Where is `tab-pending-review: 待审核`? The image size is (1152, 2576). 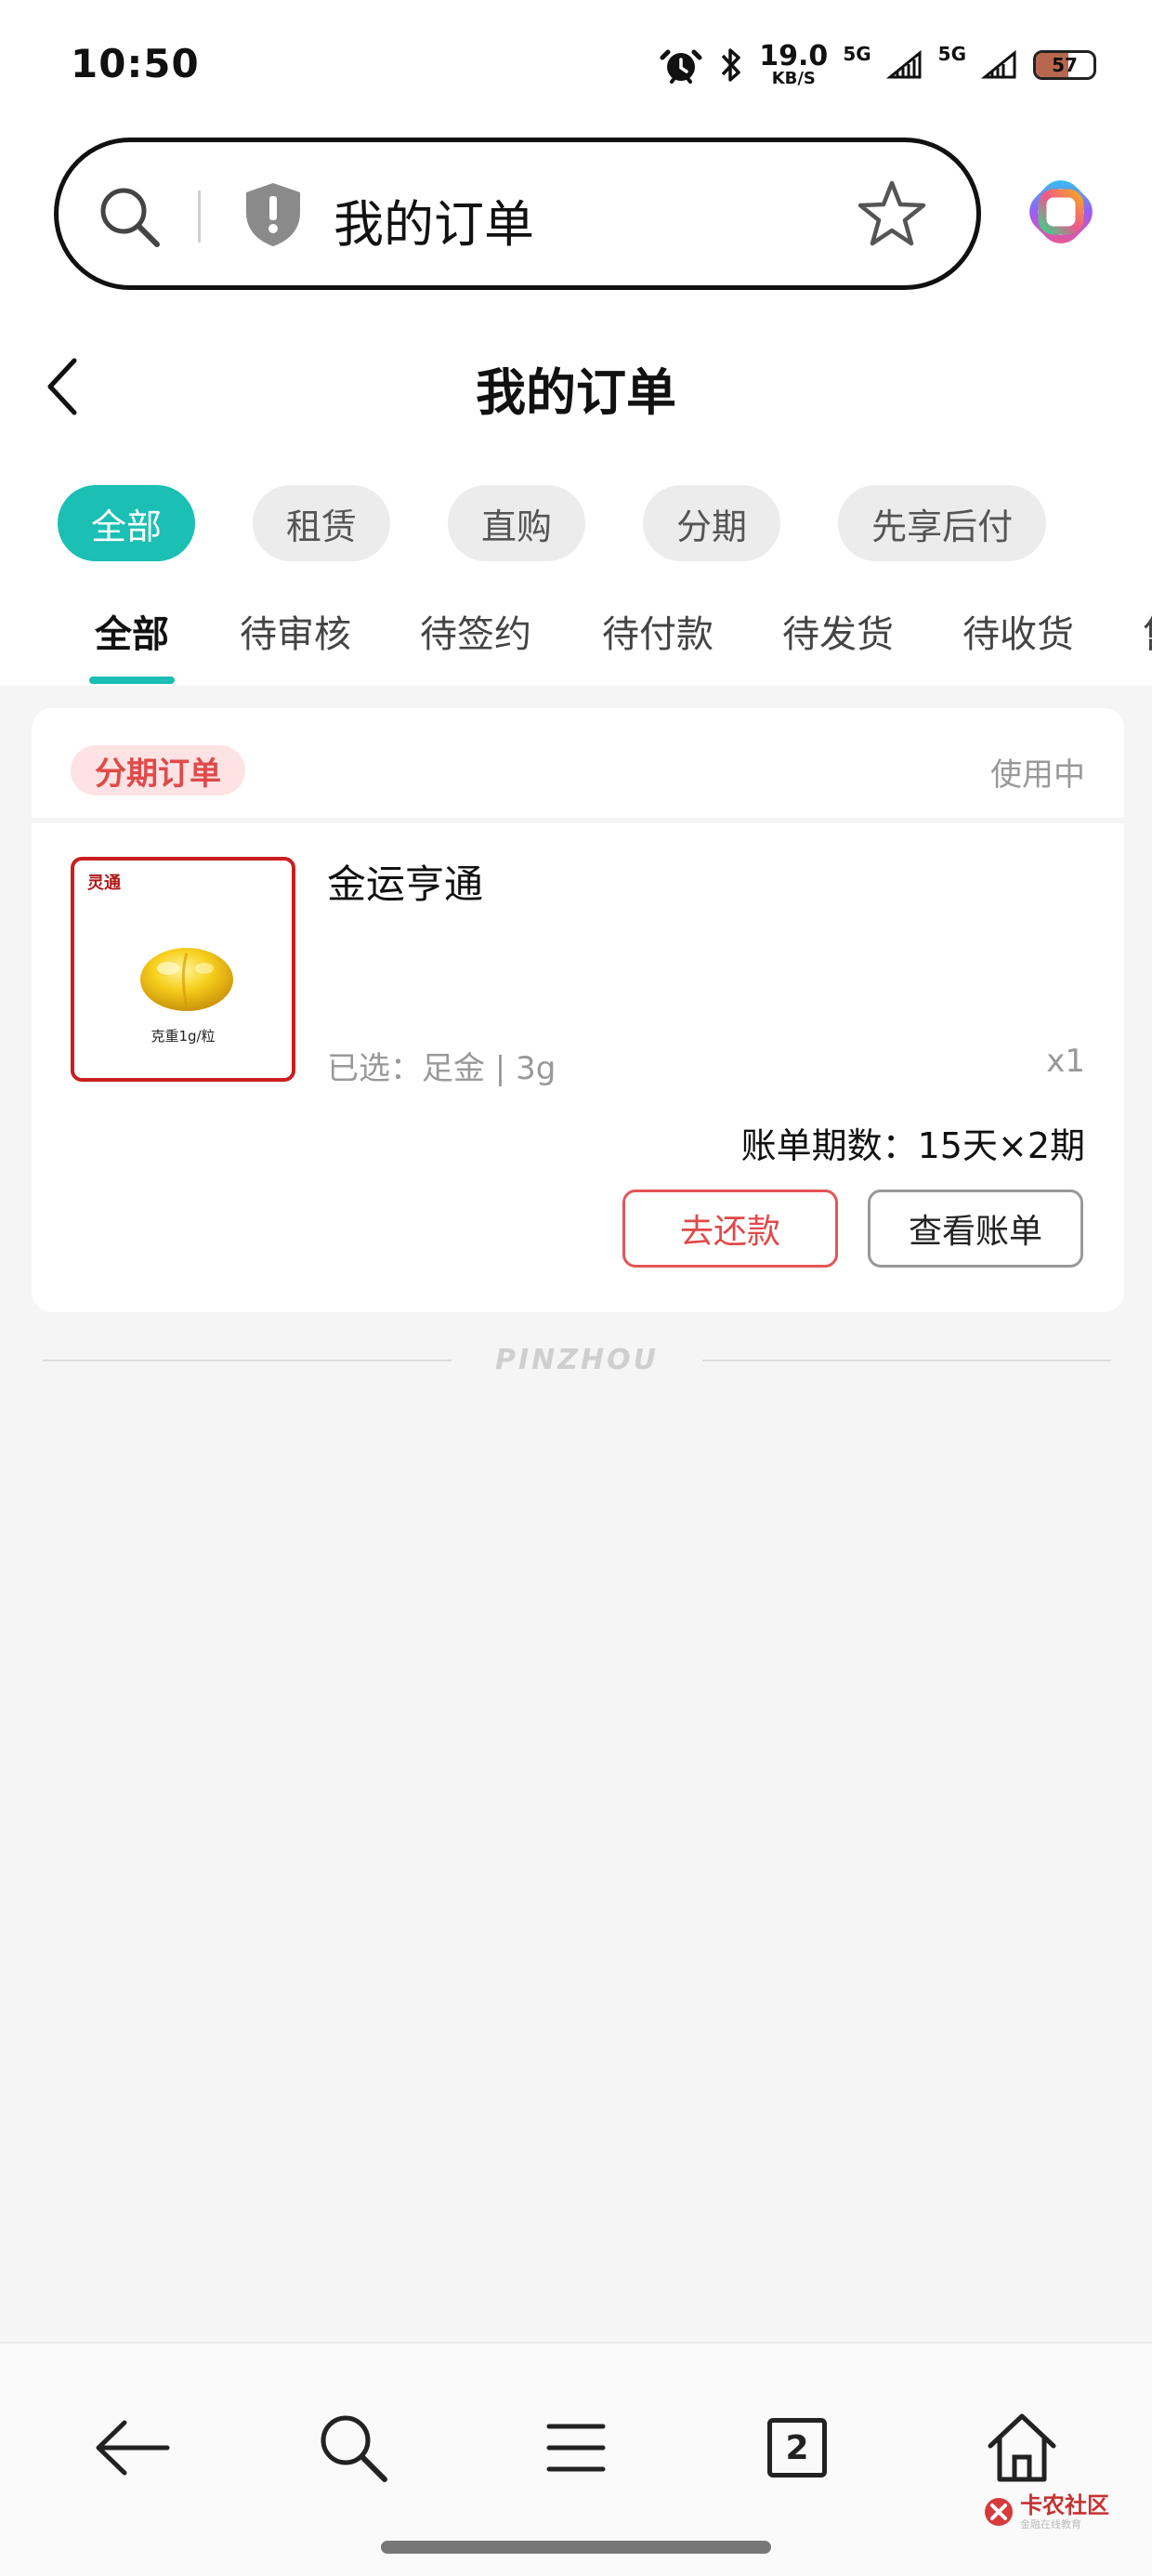 tab-pending-review: 待审核 is located at coordinates (295, 631).